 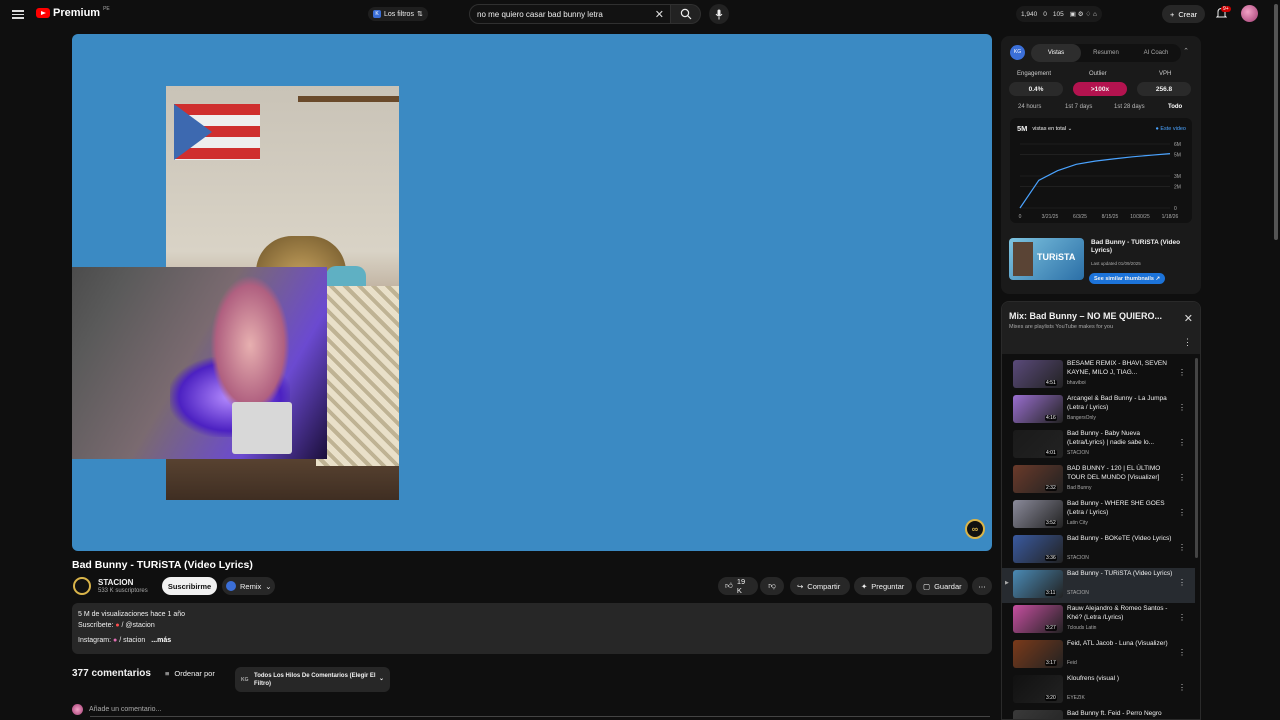 What do you see at coordinates (115, 582) in the screenshot?
I see `channel-name: STACION` at bounding box center [115, 582].